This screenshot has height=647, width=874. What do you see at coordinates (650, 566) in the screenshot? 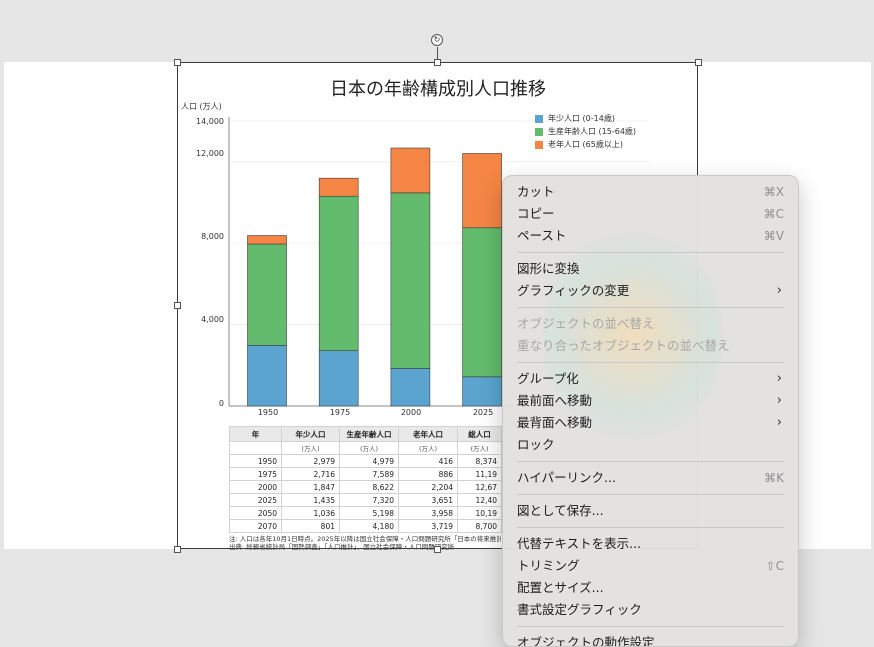
I see `menu-item-crop: トリミング ⇧C` at bounding box center [650, 566].